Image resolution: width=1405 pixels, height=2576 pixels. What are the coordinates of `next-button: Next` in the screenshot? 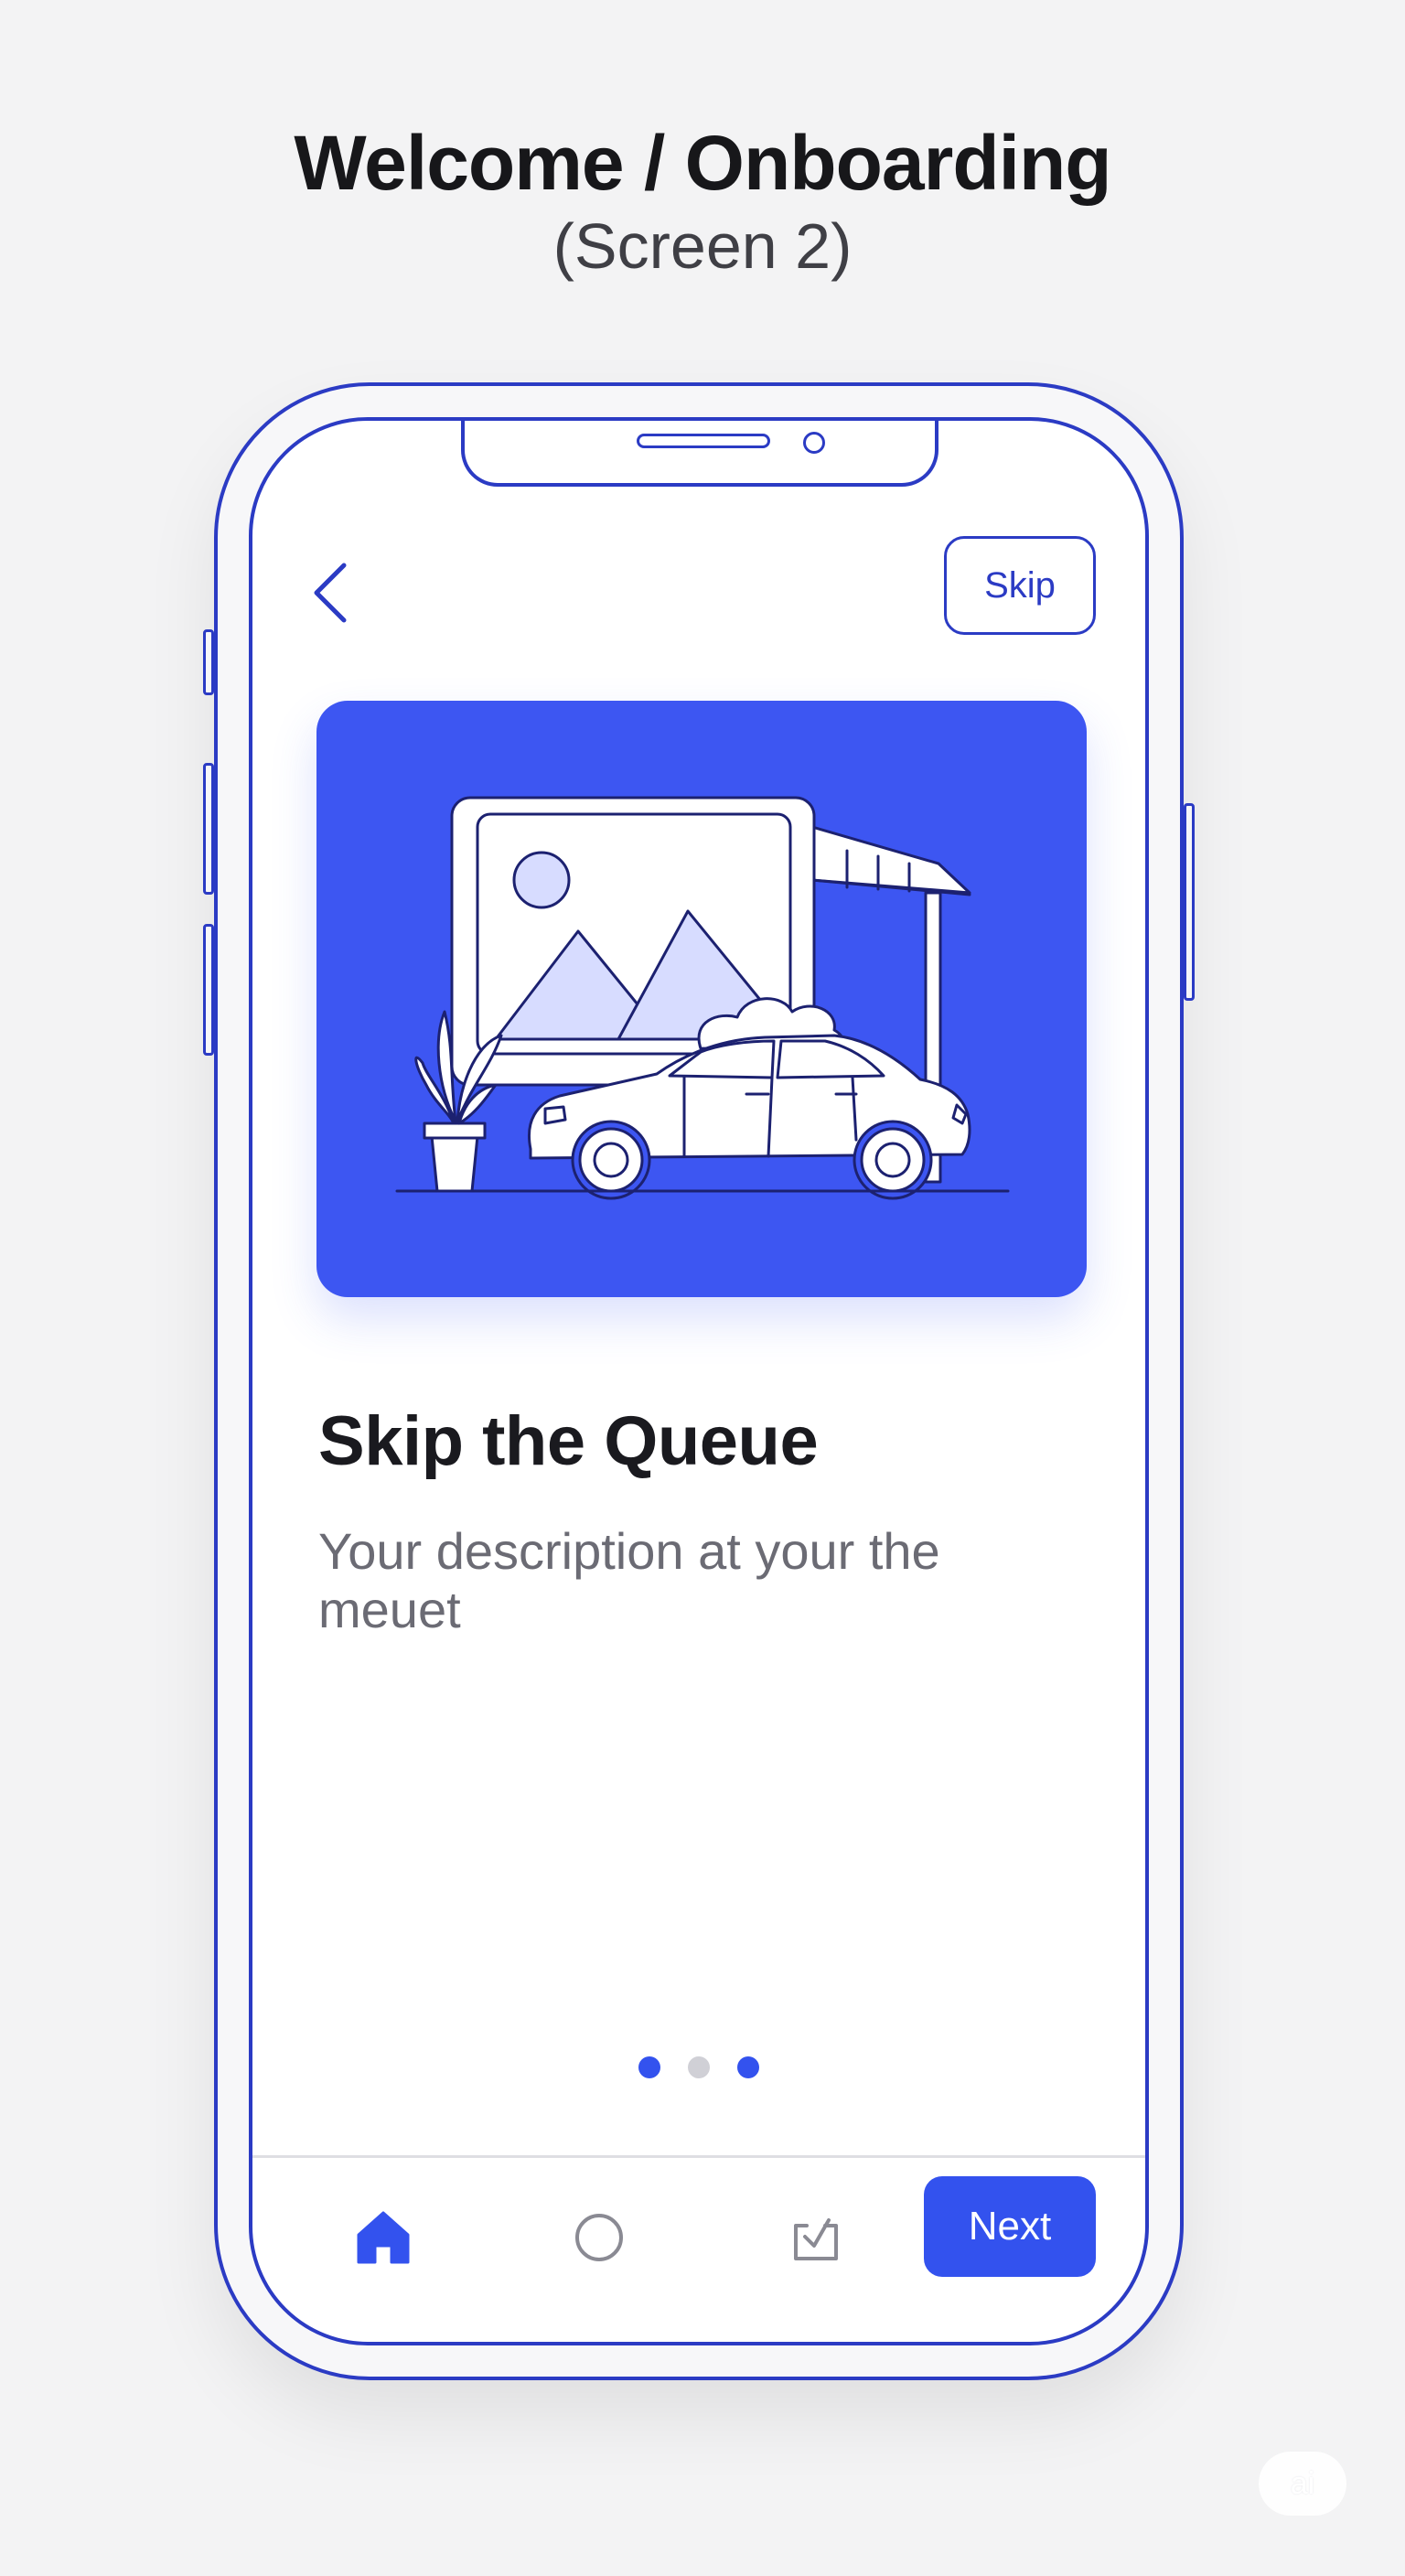 It's located at (1010, 2226).